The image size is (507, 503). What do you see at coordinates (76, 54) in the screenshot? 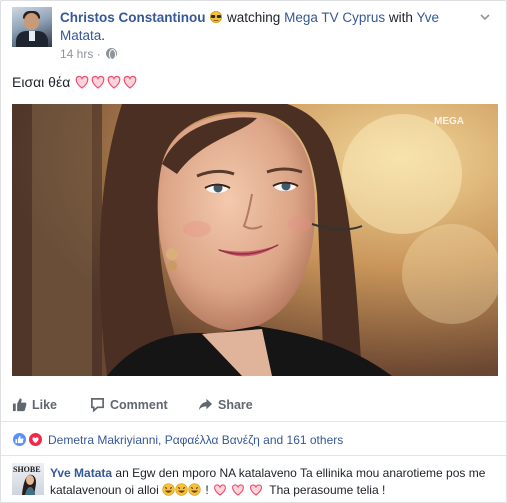
I see `post-time: 14 hrs` at bounding box center [76, 54].